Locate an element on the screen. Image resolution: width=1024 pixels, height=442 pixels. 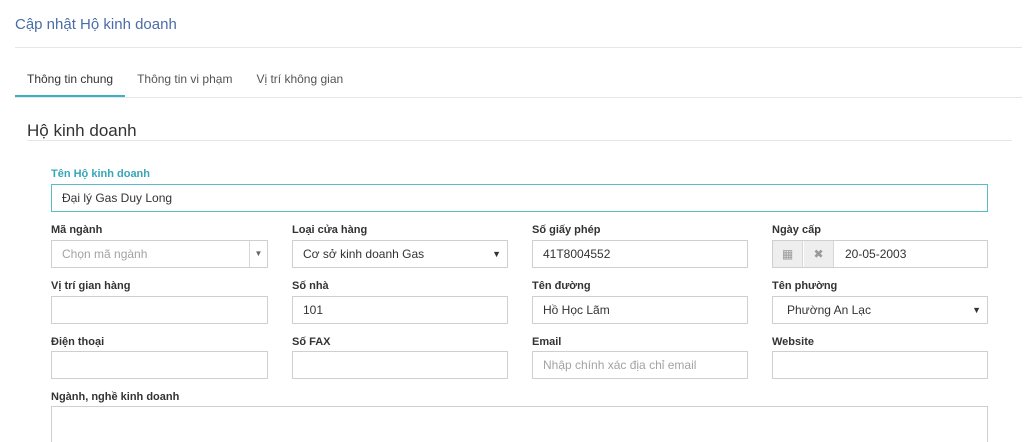
email-input: Nhập chính xác địa chỉ email is located at coordinates (640, 365).